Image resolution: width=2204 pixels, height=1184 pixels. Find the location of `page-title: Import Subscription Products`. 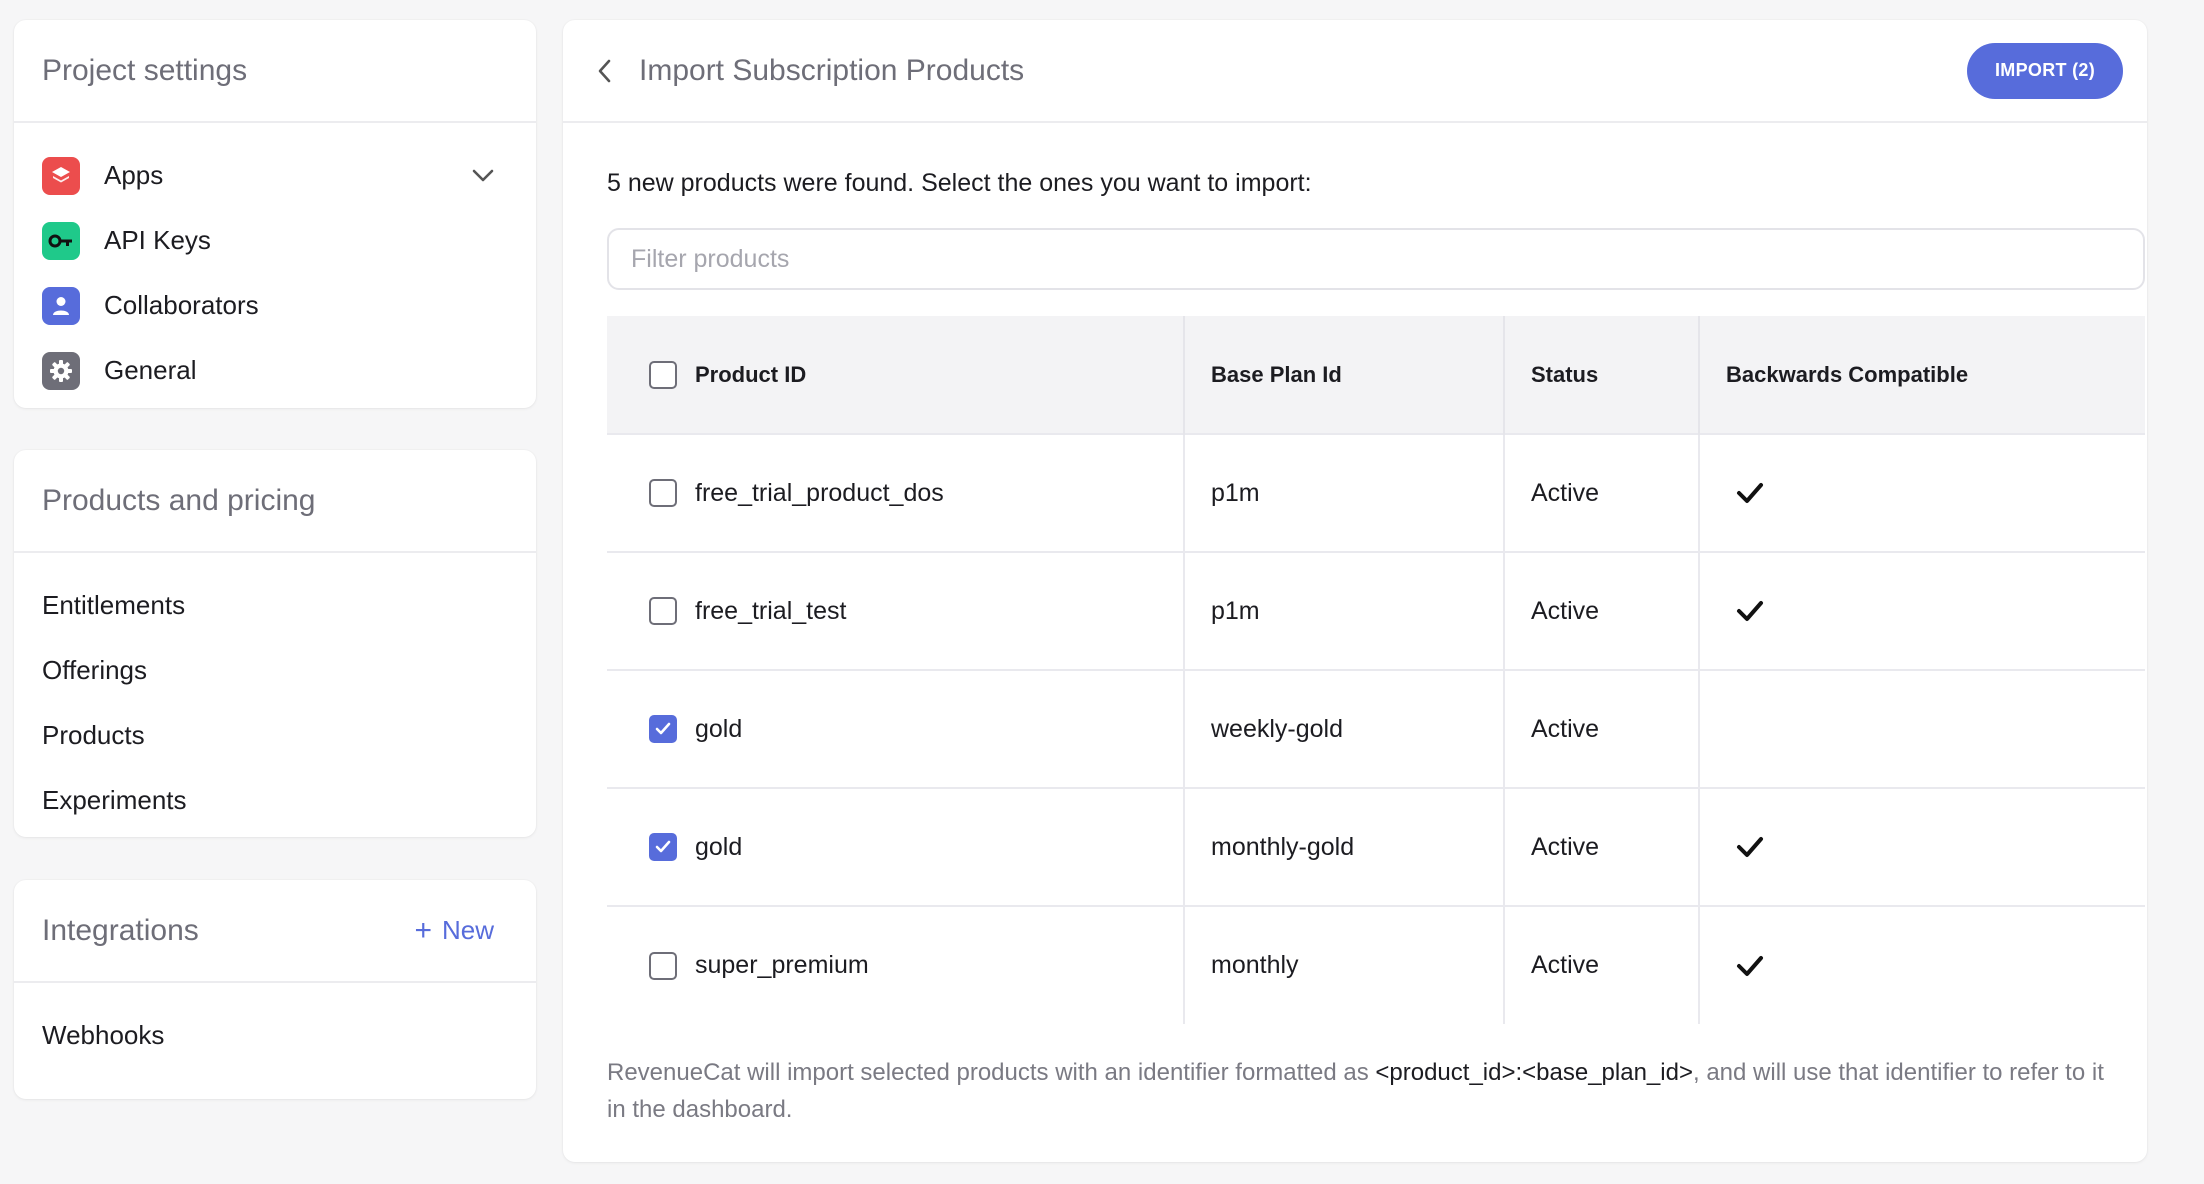

page-title: Import Subscription Products is located at coordinates (832, 70).